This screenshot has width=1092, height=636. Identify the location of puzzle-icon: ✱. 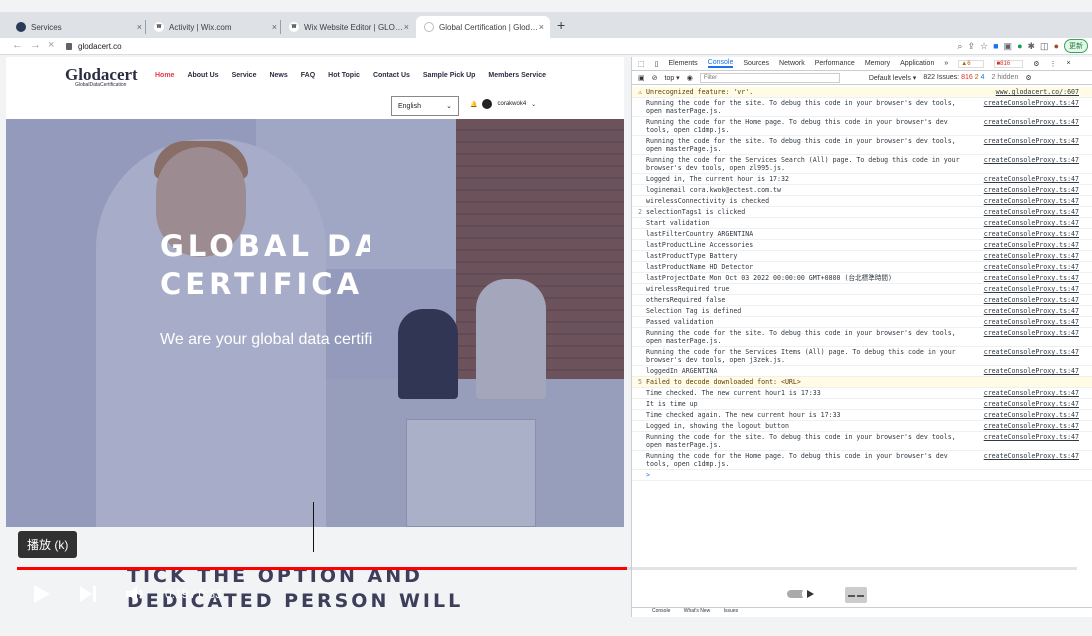
(1032, 46).